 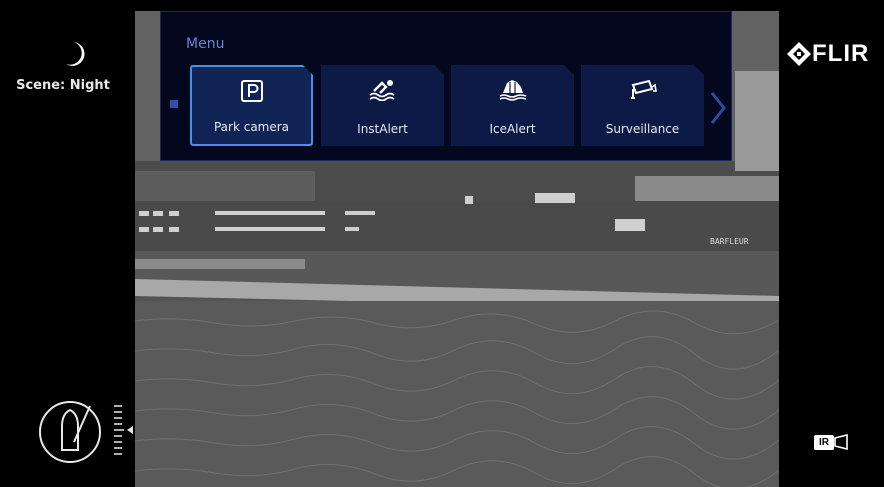 What do you see at coordinates (841, 442) in the screenshot?
I see `video-camera-icon` at bounding box center [841, 442].